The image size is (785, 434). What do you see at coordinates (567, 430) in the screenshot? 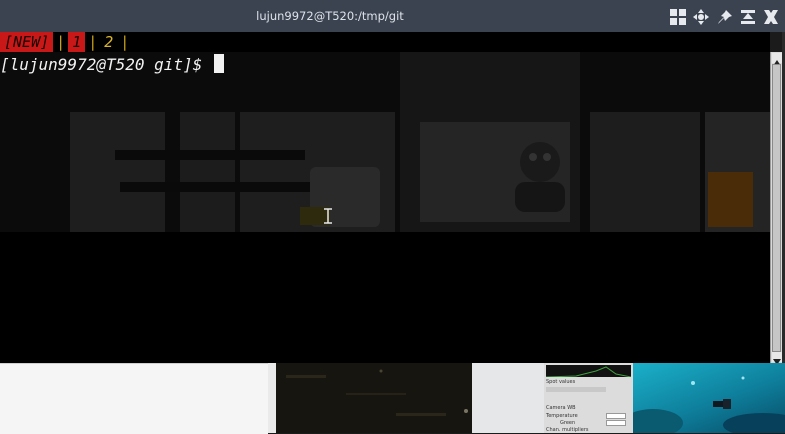
I see `chan-multipliers-label: Chan. multipliers` at bounding box center [567, 430].